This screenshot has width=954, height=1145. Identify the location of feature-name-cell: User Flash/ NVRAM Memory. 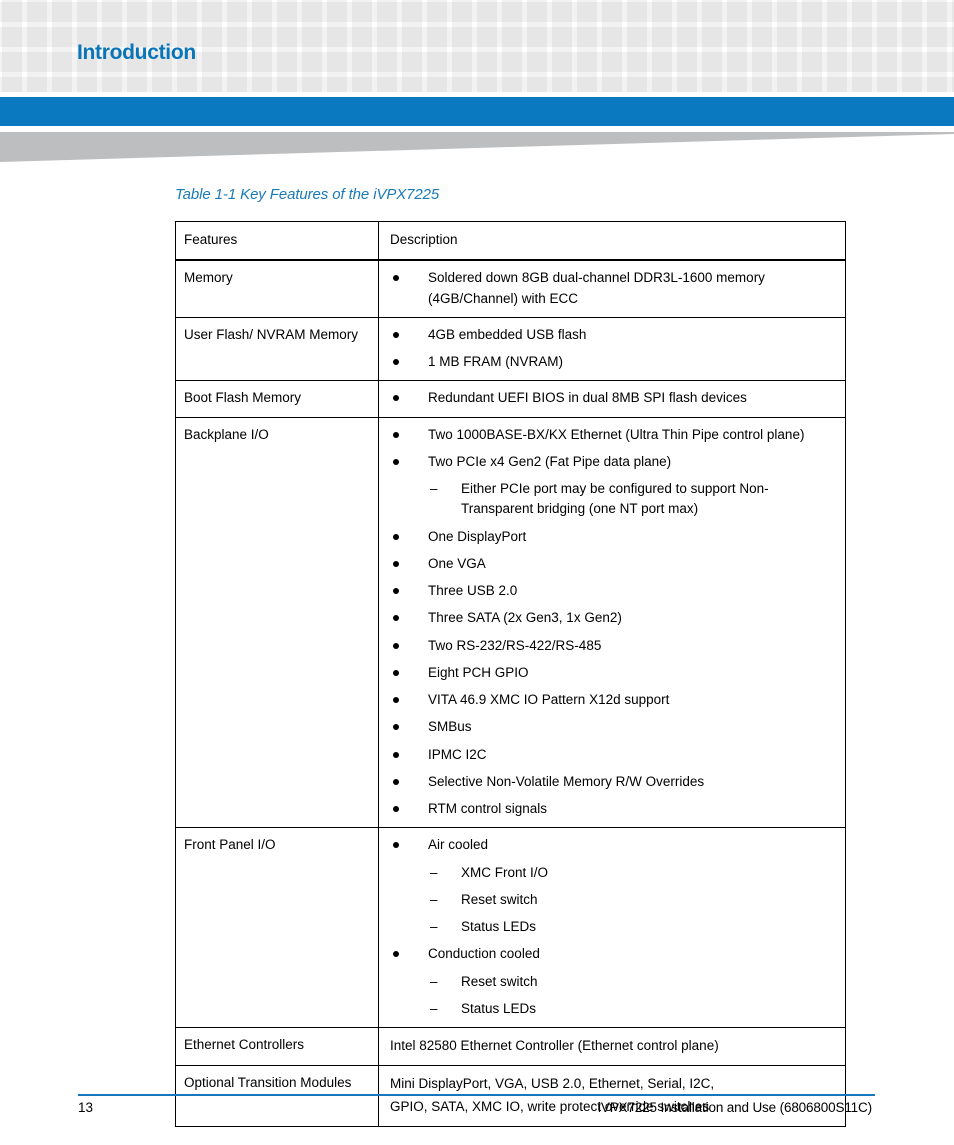
(277, 349).